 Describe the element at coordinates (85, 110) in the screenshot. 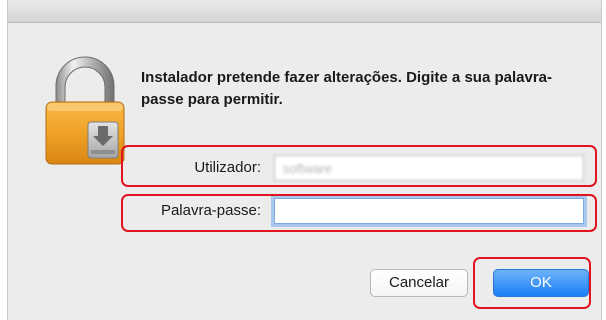

I see `lock-icon` at that location.